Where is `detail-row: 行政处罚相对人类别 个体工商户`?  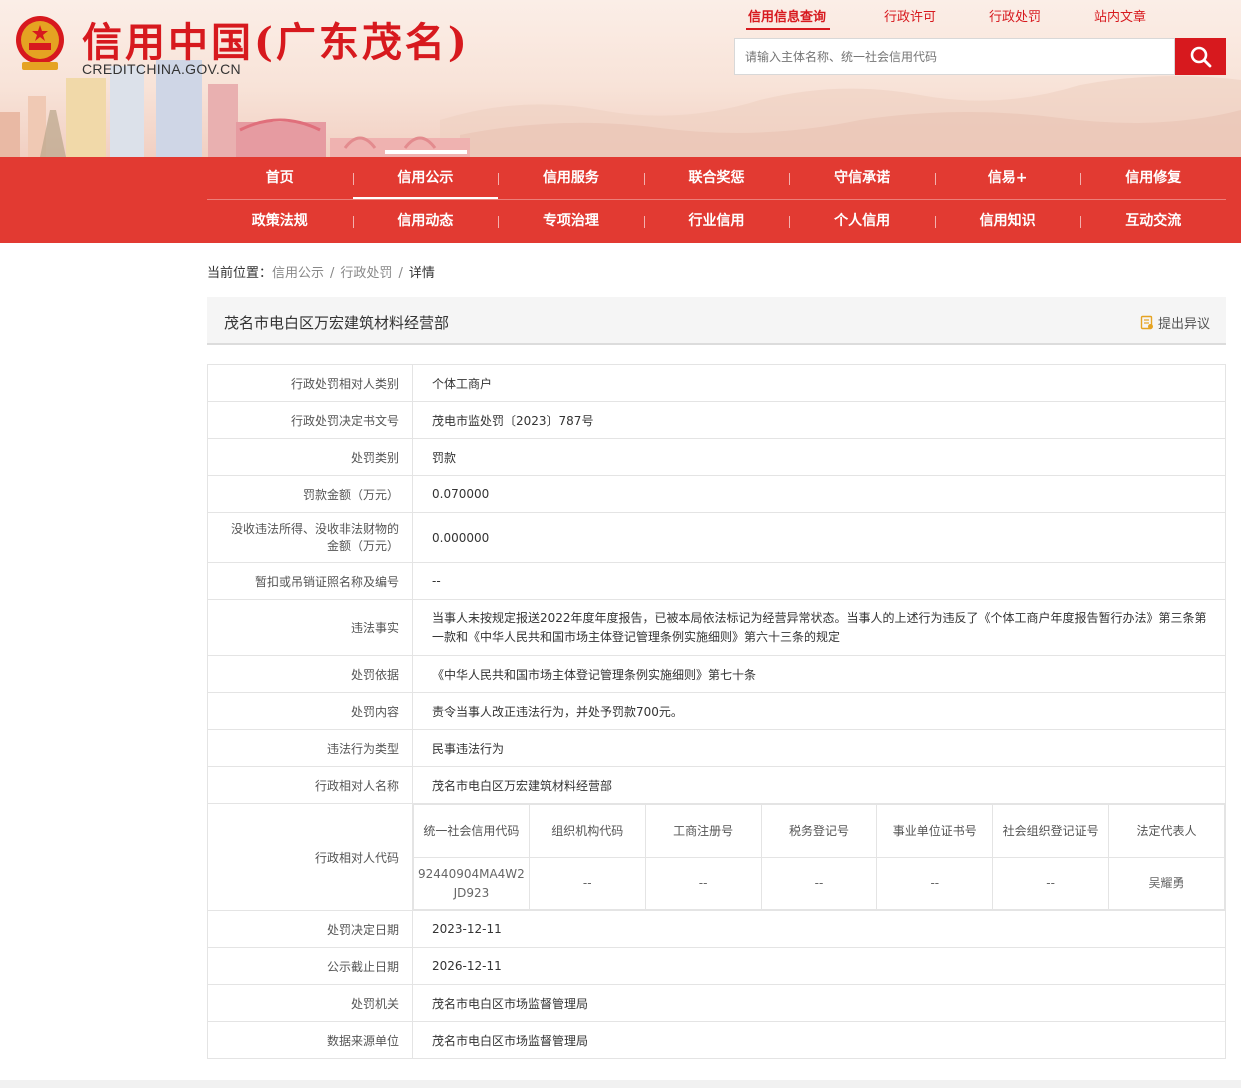
detail-row: 行政处罚相对人类别 个体工商户 is located at coordinates (716, 383).